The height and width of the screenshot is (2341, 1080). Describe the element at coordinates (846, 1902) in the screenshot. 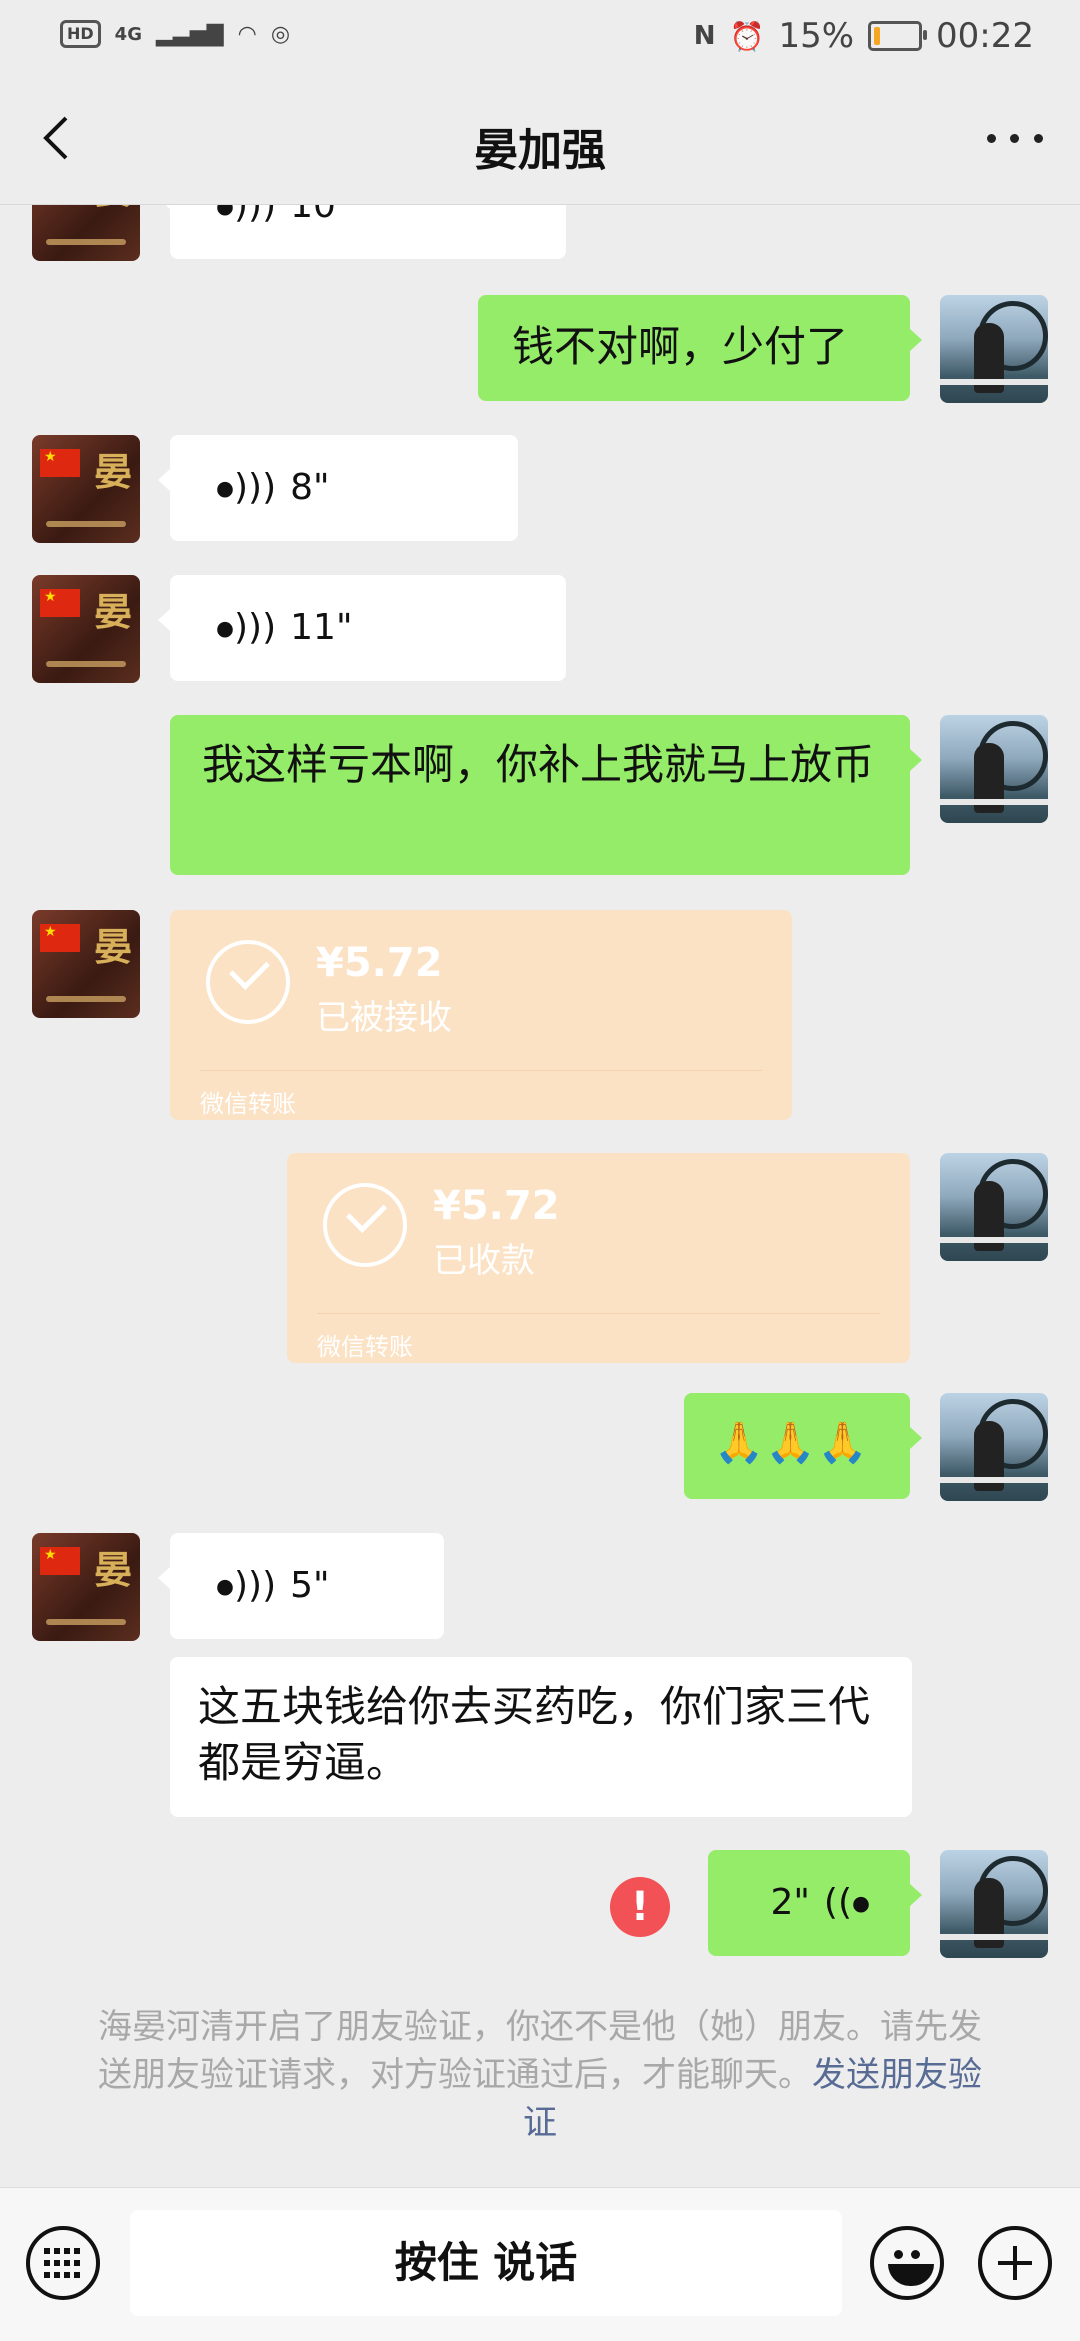

I see `voice-wave-icon: ((⦁` at that location.